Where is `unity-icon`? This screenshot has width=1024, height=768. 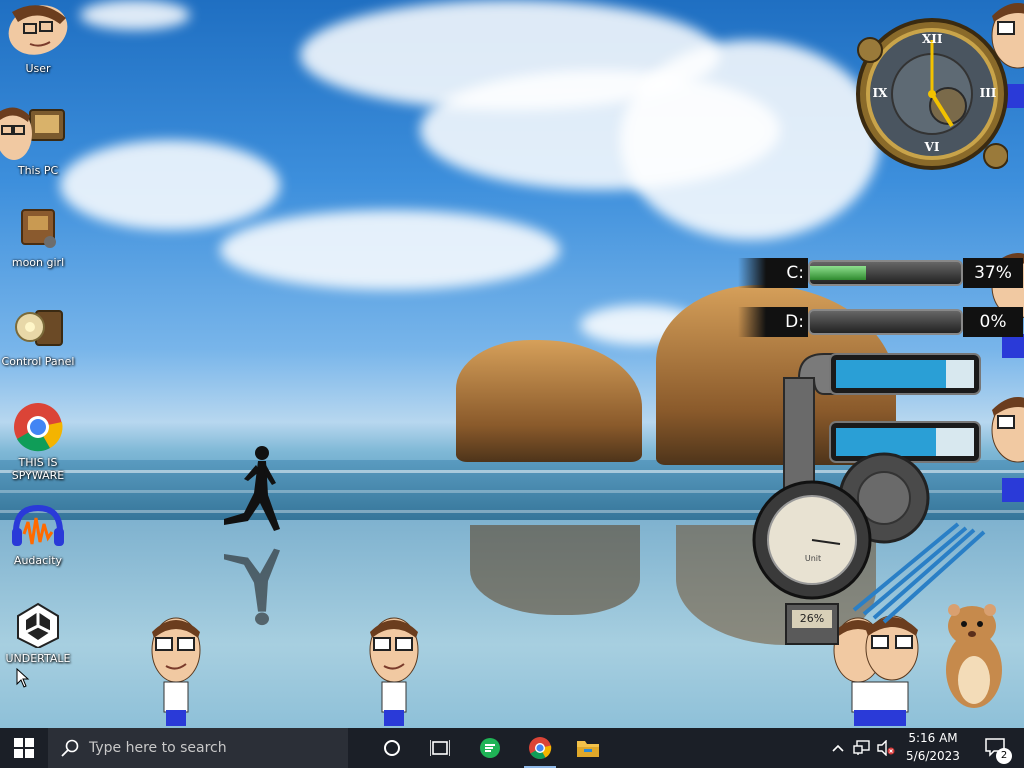
unity-icon is located at coordinates (38, 626).